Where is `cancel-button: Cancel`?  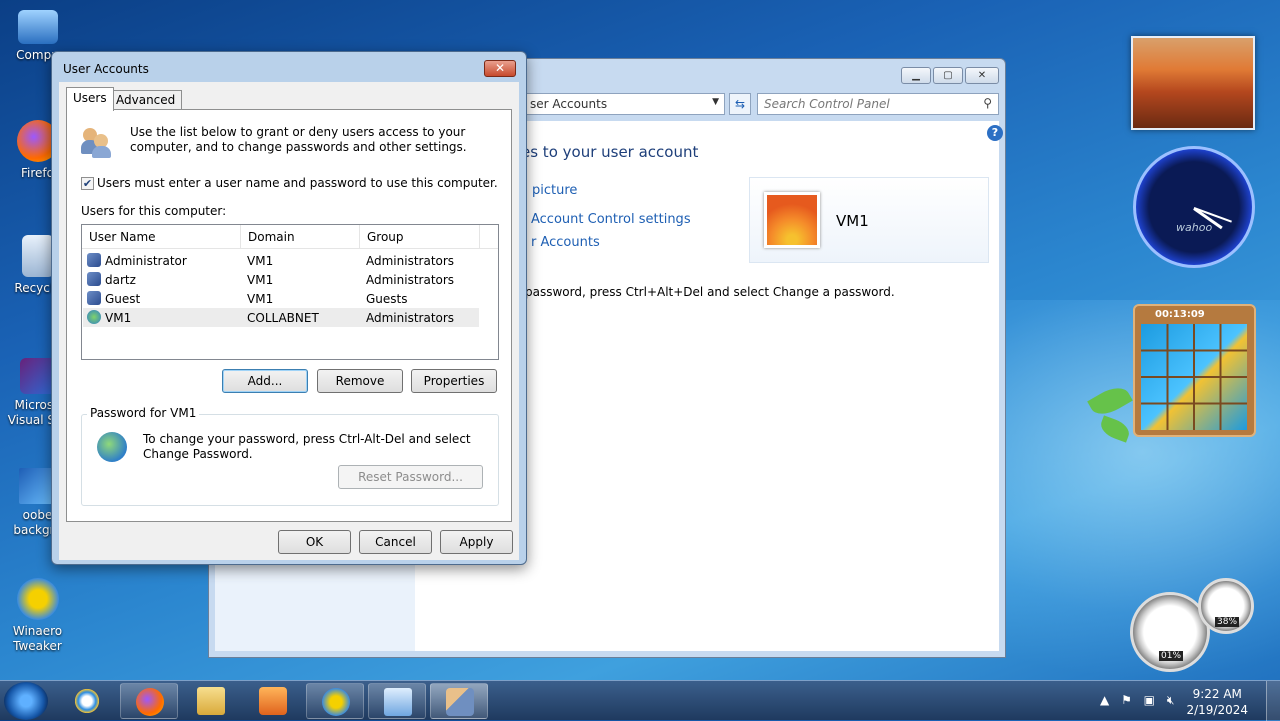
cancel-button: Cancel is located at coordinates (395, 542).